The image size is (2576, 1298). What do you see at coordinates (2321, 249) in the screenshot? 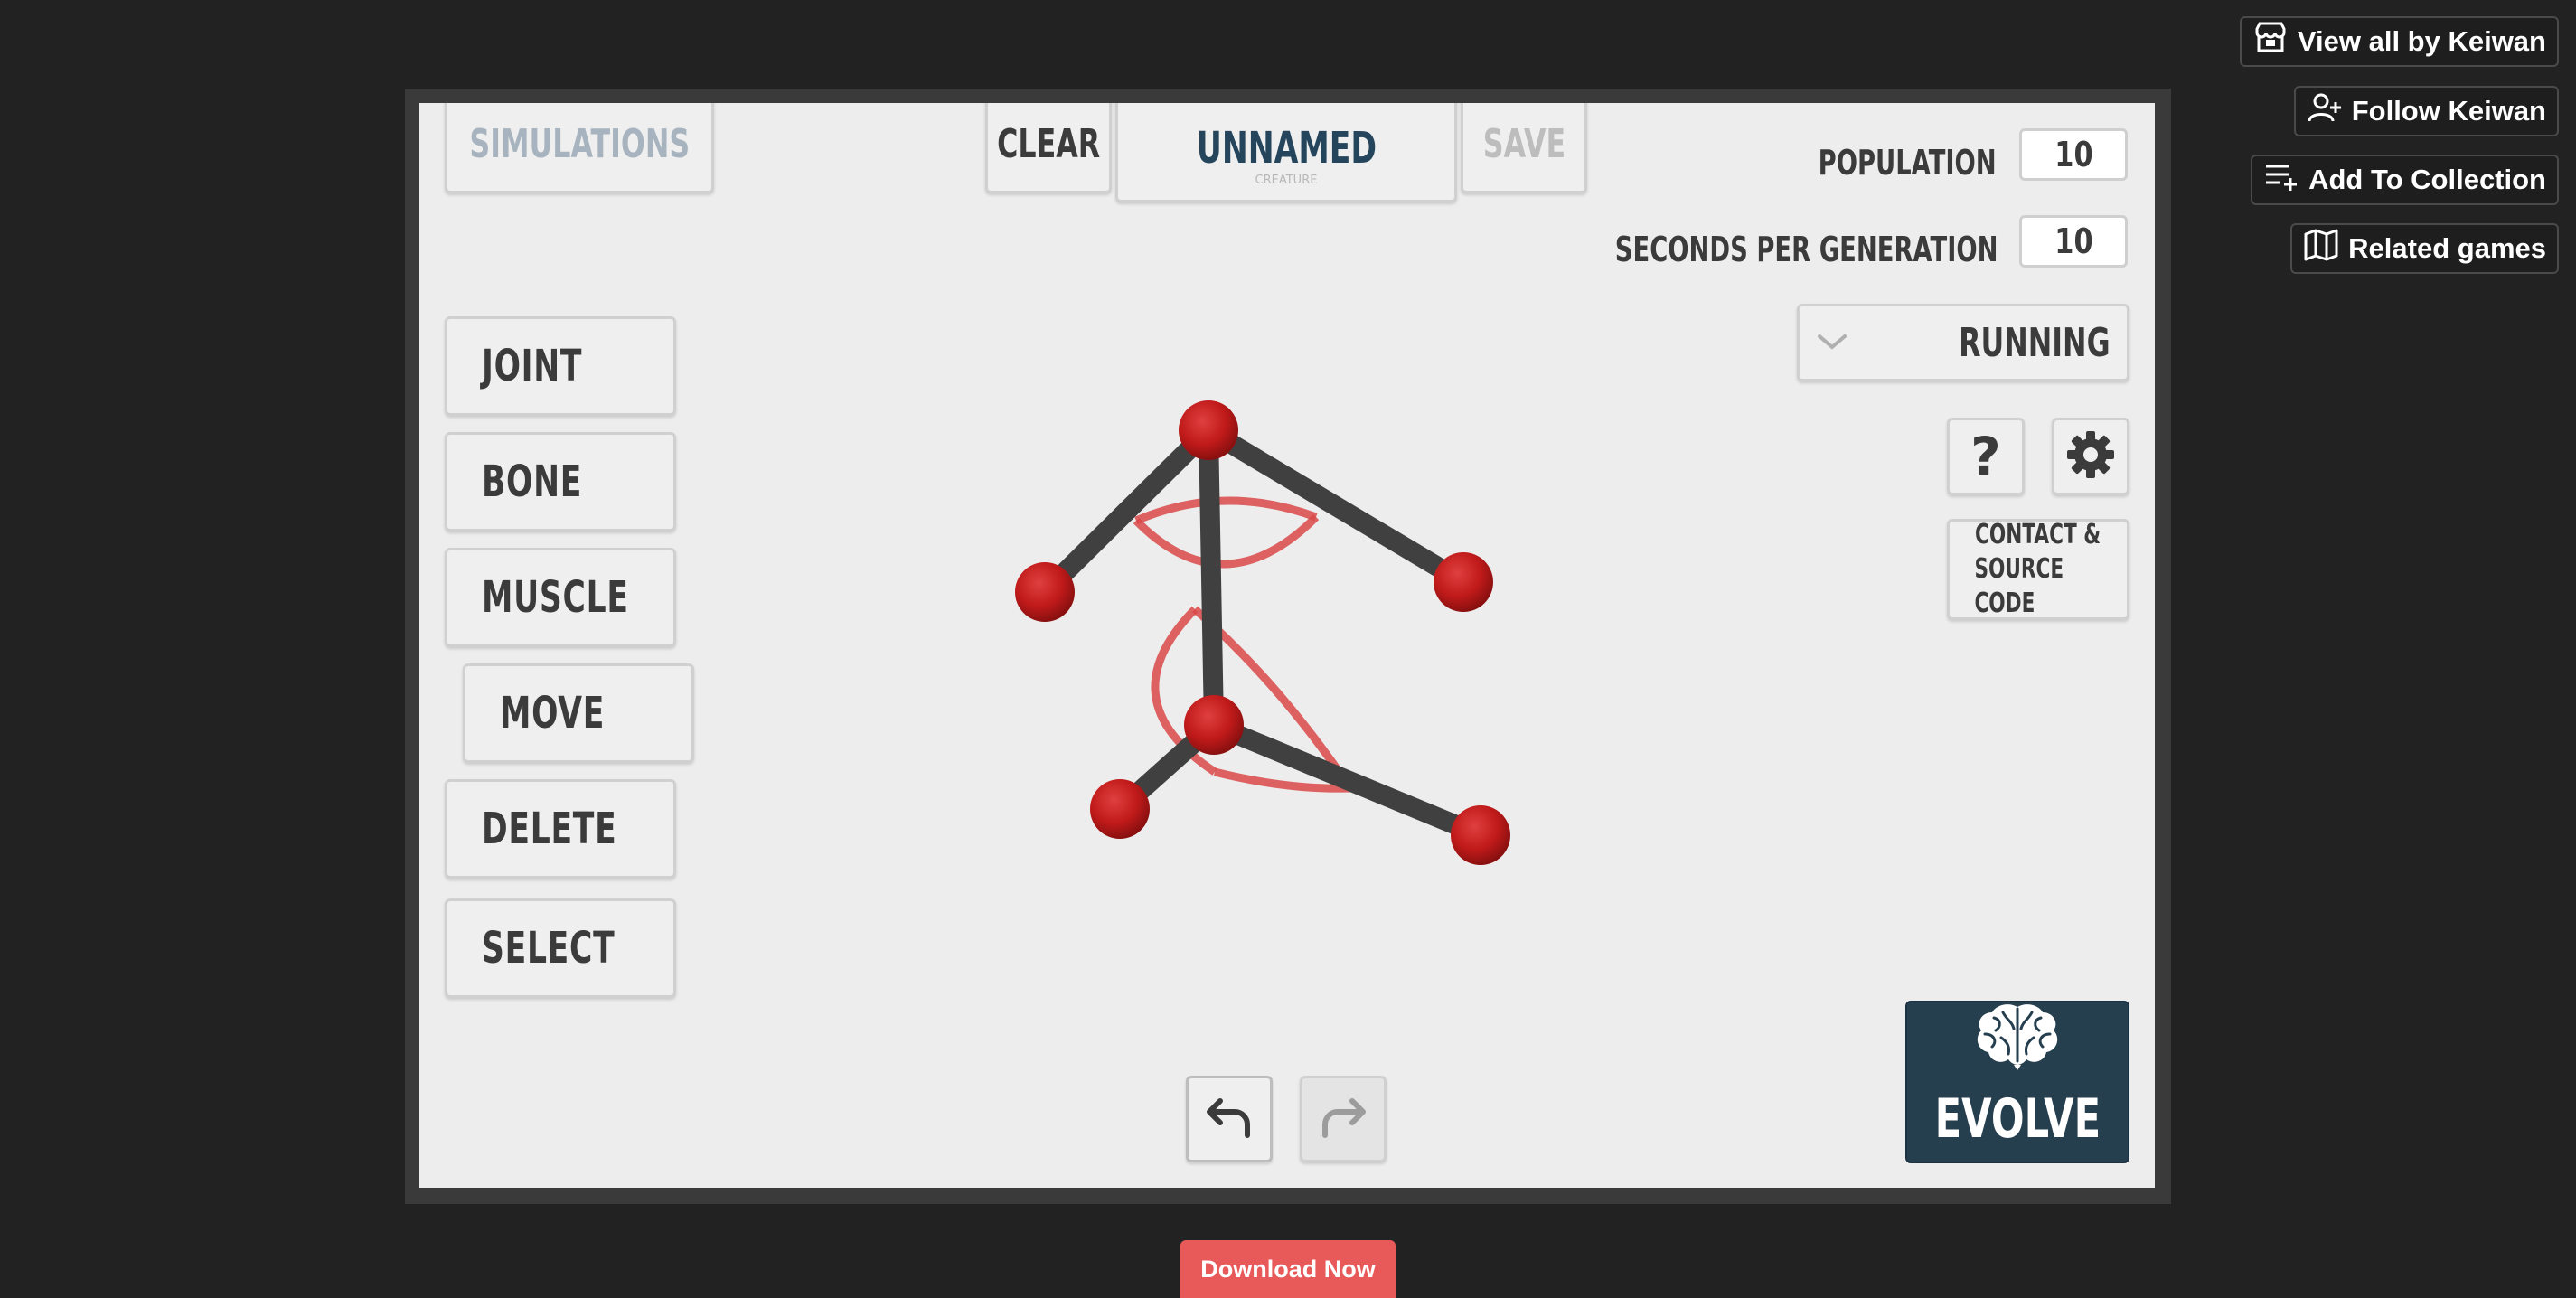
I see `map-icon` at bounding box center [2321, 249].